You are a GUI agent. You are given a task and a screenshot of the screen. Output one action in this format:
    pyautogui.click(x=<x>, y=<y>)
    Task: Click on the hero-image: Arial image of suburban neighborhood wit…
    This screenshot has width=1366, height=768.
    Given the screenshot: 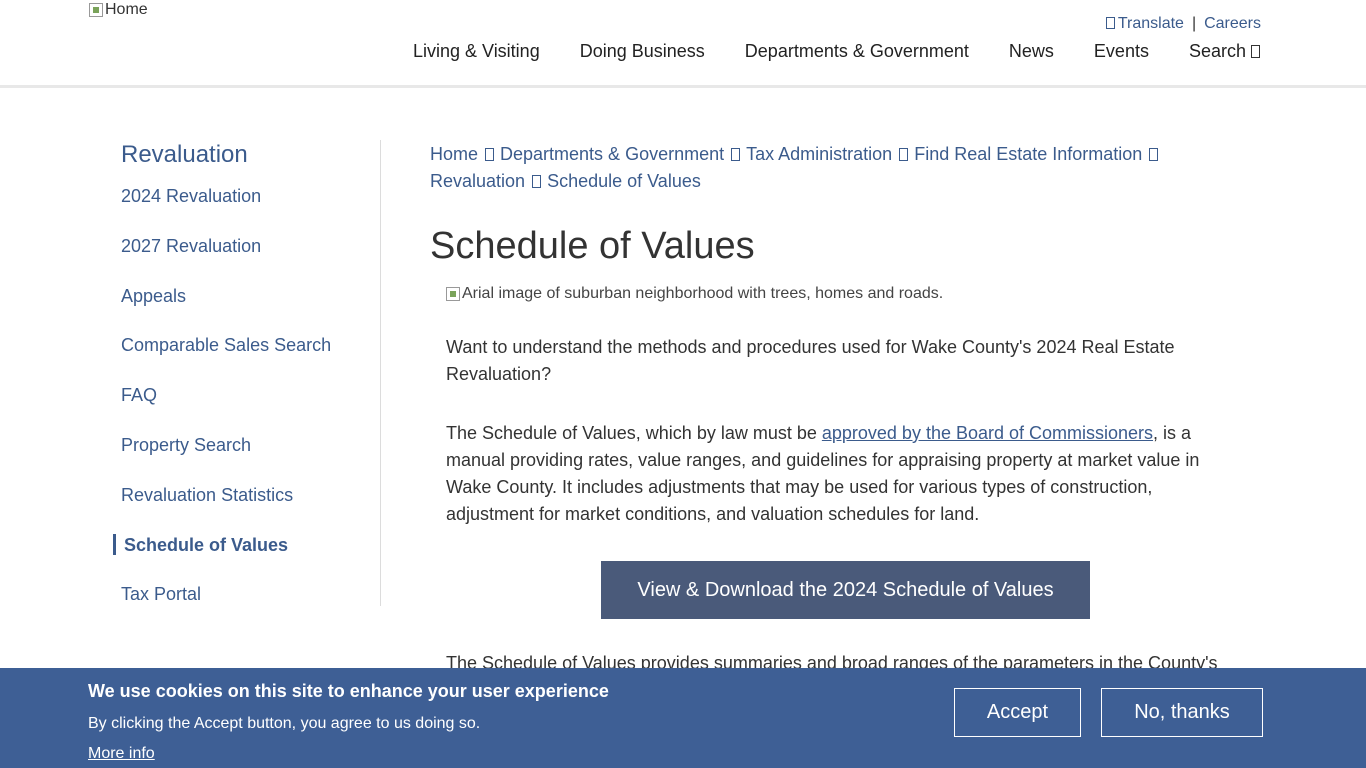 What is the action you would take?
    pyautogui.click(x=694, y=294)
    